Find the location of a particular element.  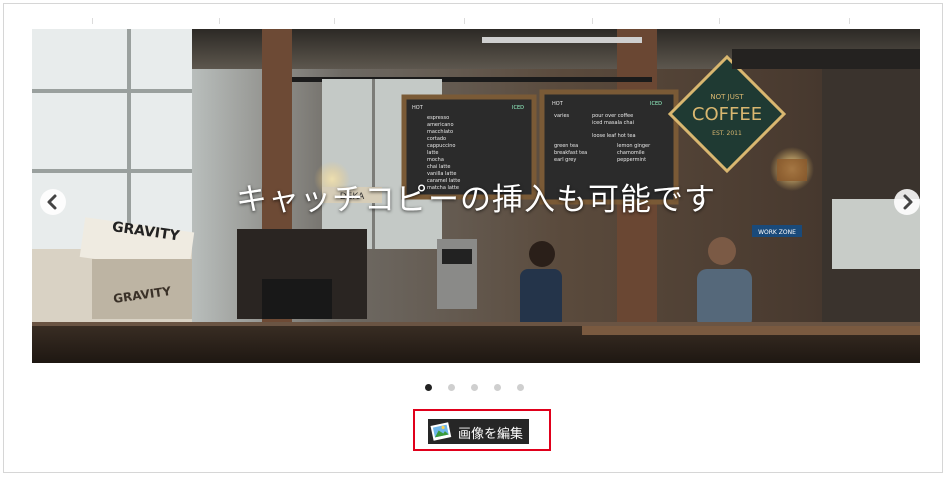

svg-text: COFFEE is located at coordinates (727, 114).